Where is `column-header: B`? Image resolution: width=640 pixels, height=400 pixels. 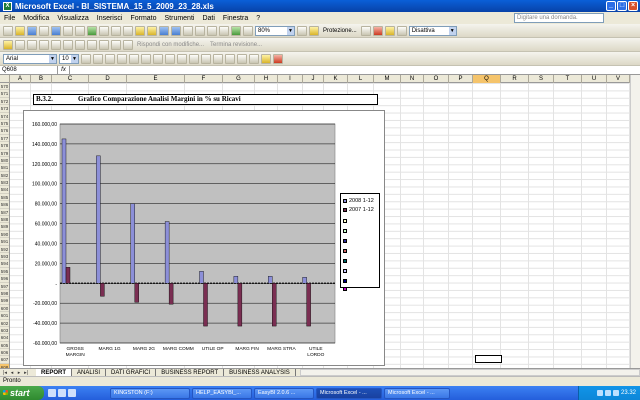 column-header: B is located at coordinates (41, 79).